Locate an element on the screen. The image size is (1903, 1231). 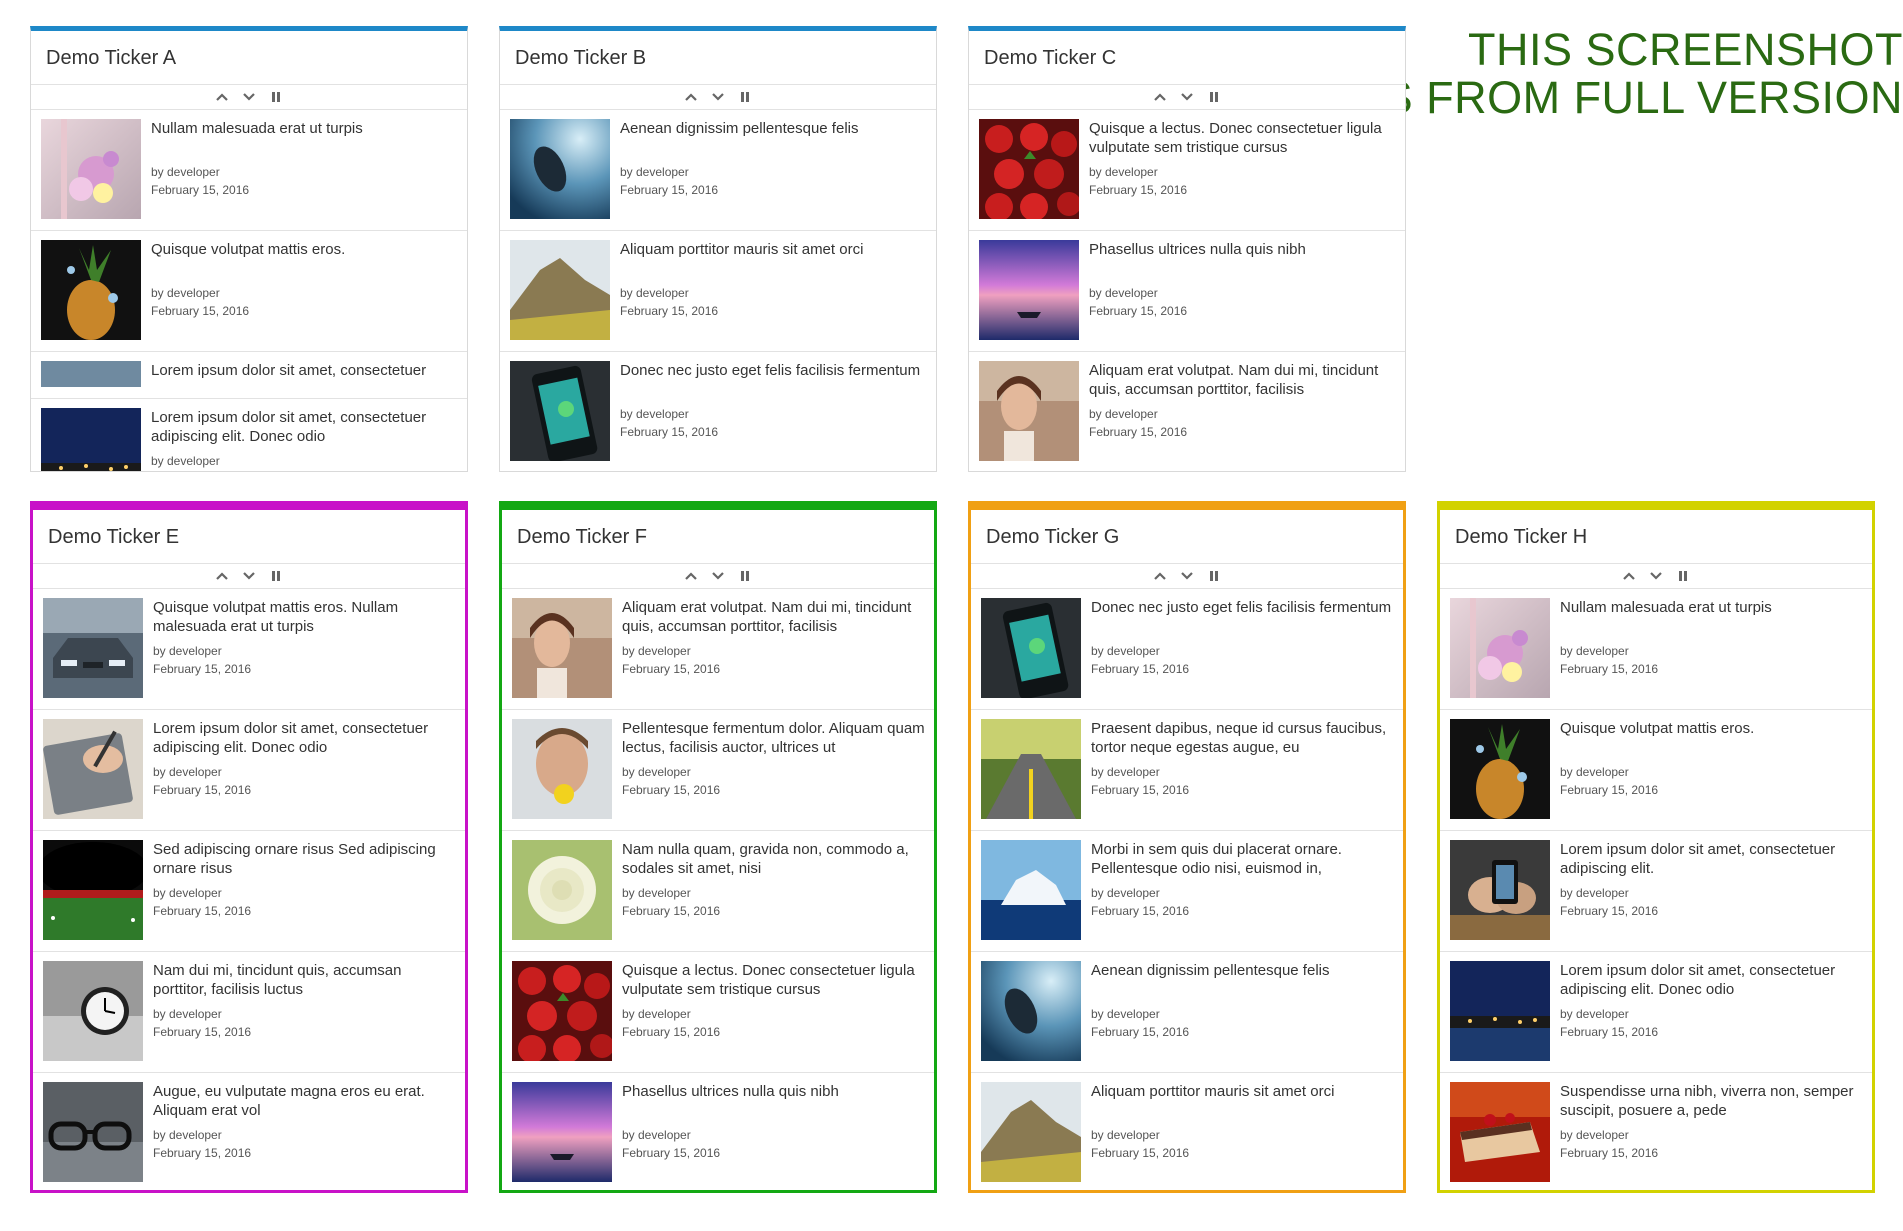
item-title-link: Aenean dignissim pellentesque felis is located at coordinates (774, 139).